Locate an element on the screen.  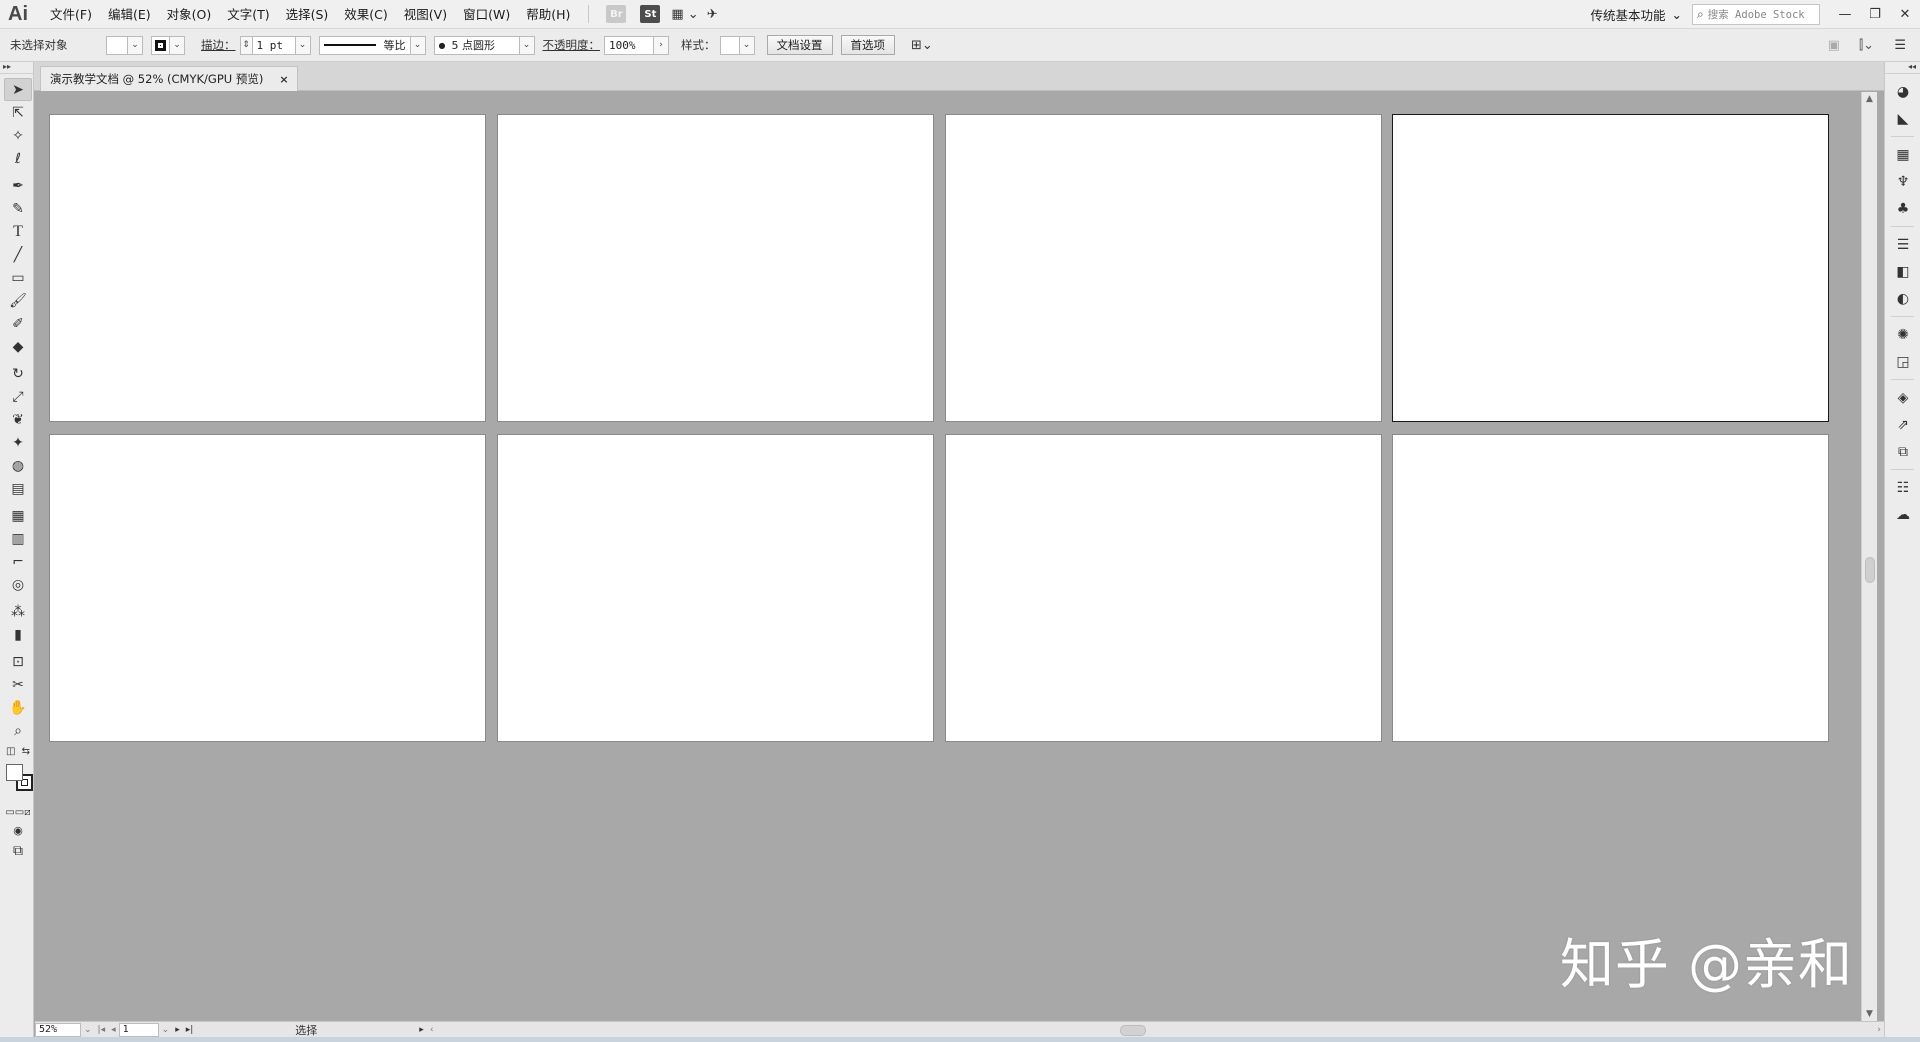
panel-menu-icon: ☰ is located at coordinates (1900, 45).